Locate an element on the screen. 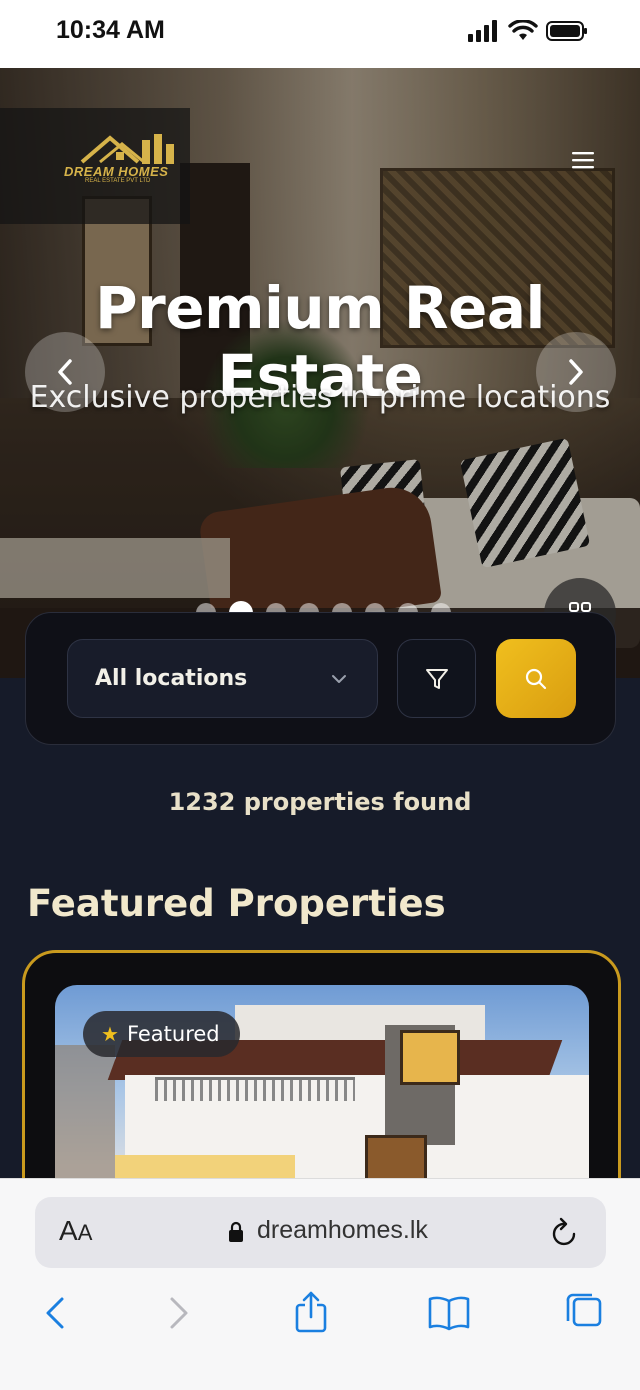  logo-subtext: REAL ESTATE PVT LTD is located at coordinates (118, 181).